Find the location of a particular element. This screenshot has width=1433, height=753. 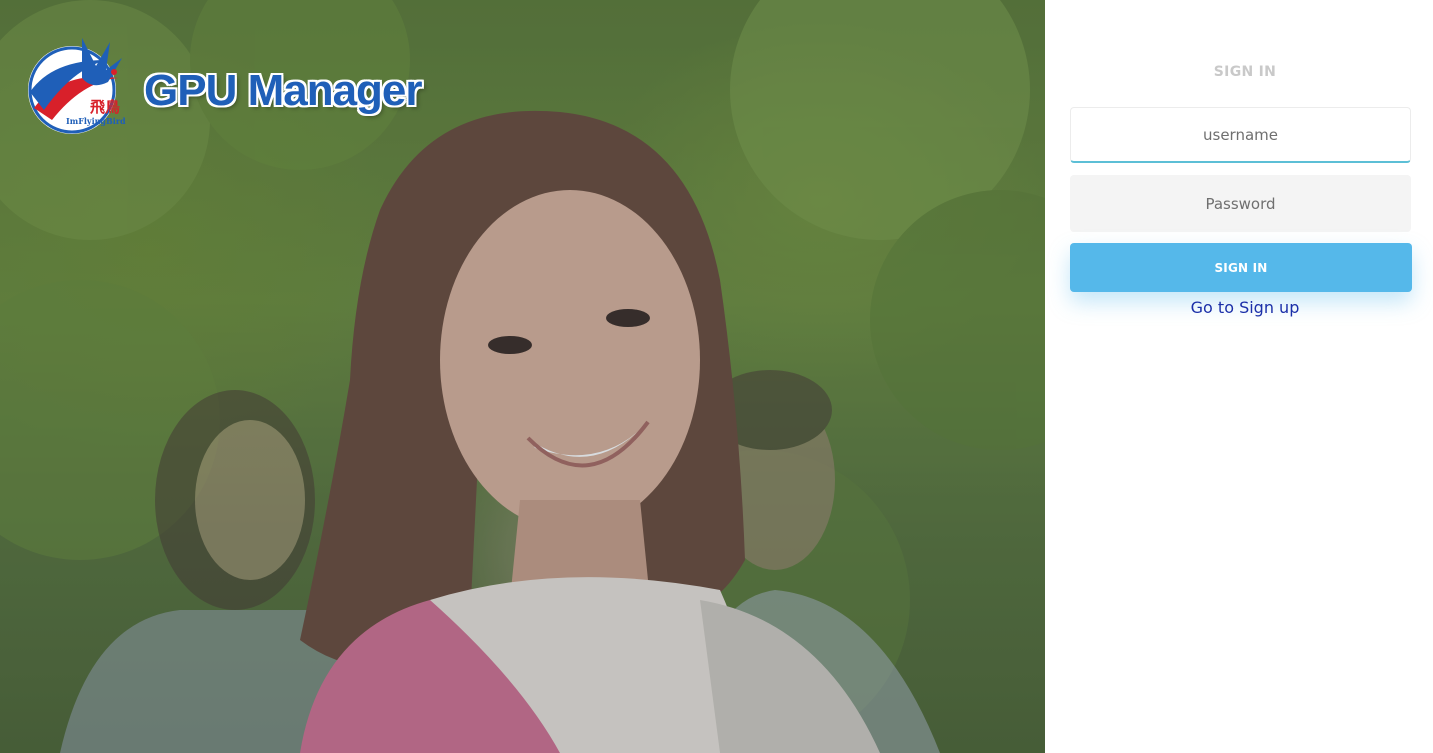

app-title: GPU Manager is located at coordinates (283, 90).